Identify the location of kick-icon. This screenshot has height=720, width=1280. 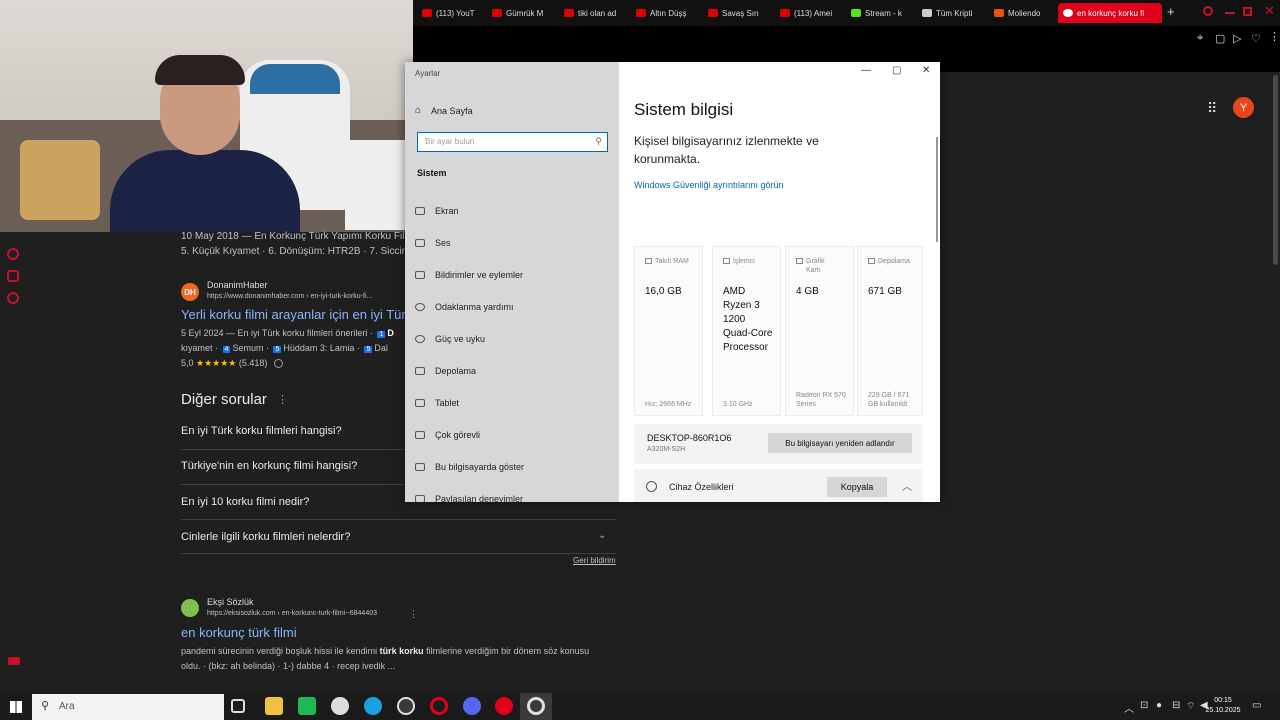
(856, 13).